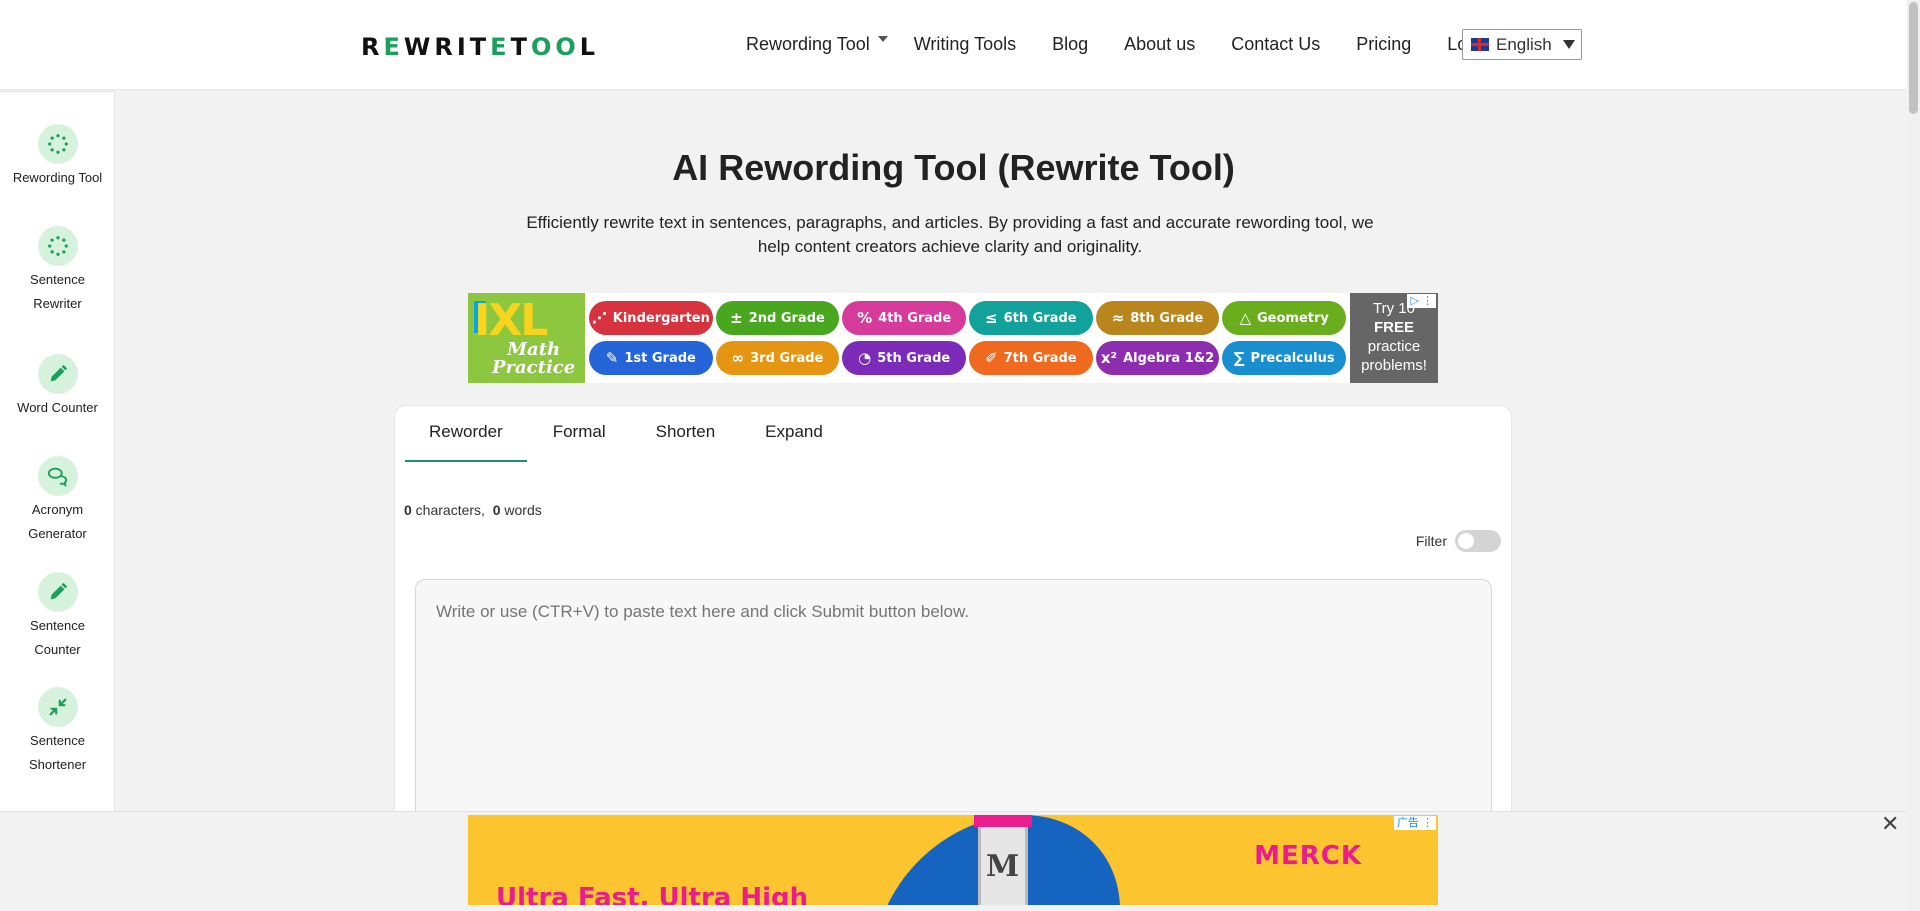  Describe the element at coordinates (1292, 318) in the screenshot. I see `grade-pill-label: Geometry` at that location.